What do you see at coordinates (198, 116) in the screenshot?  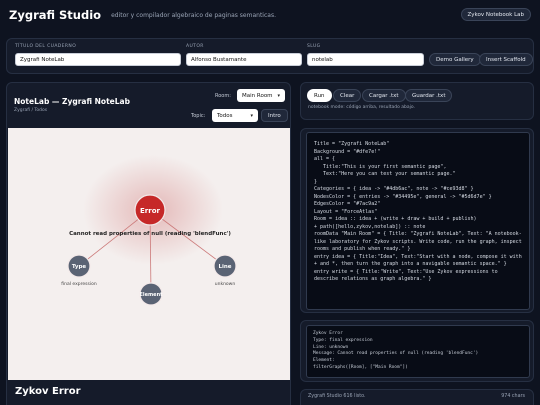 I see `topic-label: Topic:` at bounding box center [198, 116].